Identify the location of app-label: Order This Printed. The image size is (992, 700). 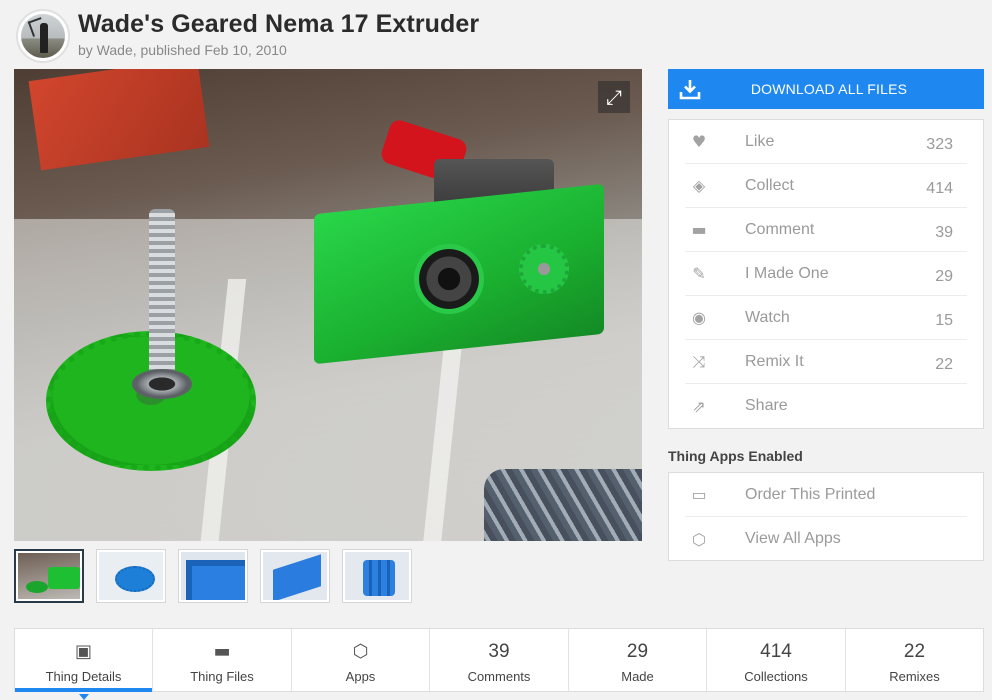
(810, 494).